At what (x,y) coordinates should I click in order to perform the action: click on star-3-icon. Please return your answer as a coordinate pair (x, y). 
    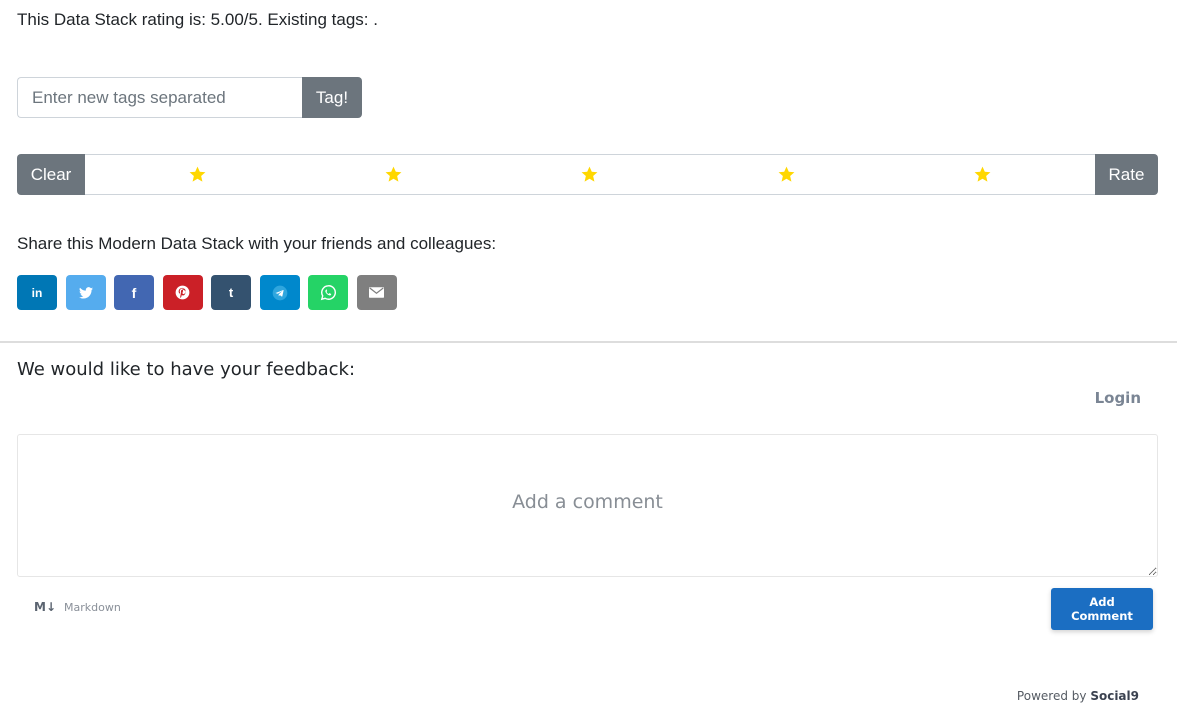
    Looking at the image, I should click on (589, 174).